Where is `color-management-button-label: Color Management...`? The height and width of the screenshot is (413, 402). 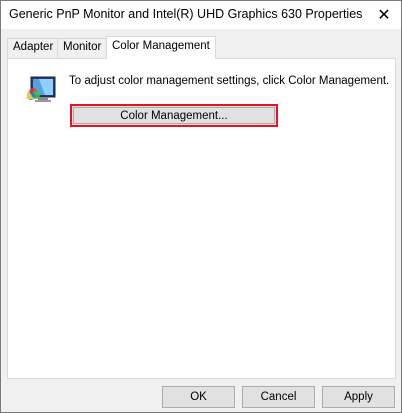 color-management-button-label: Color Management... is located at coordinates (174, 115).